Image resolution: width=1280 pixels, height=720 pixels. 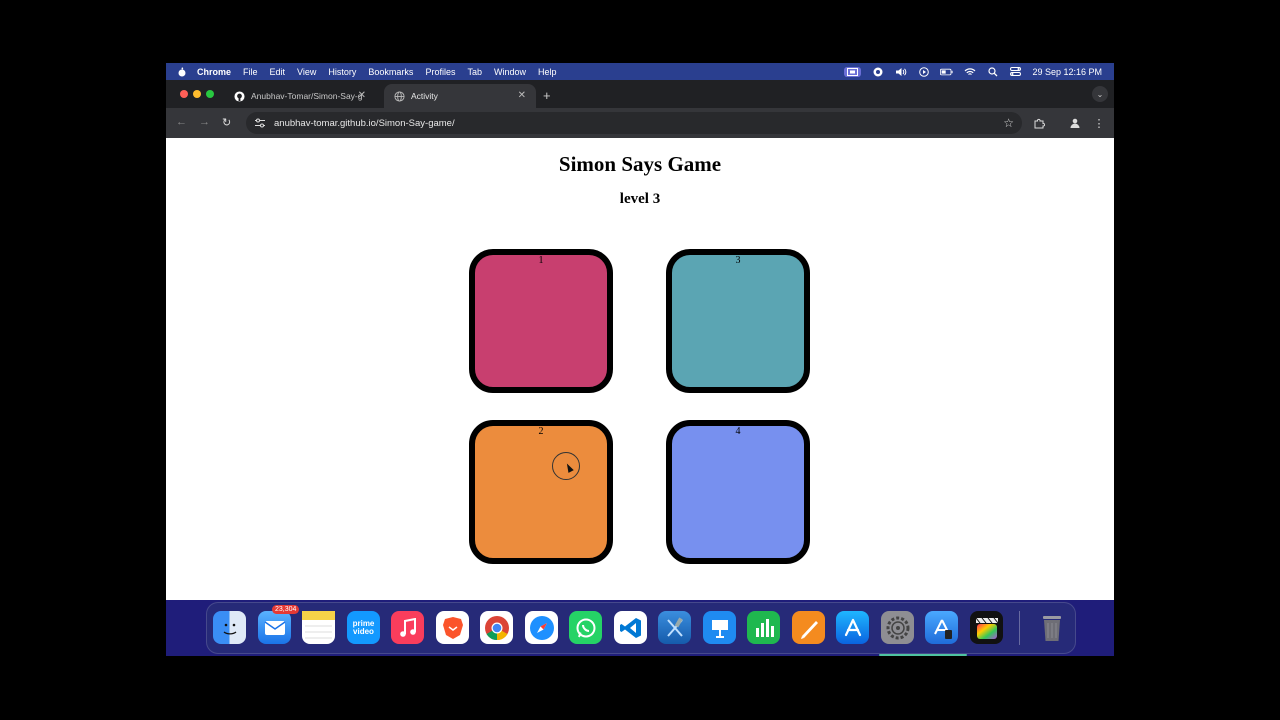 What do you see at coordinates (1075, 123) in the screenshot?
I see `profile-icon` at bounding box center [1075, 123].